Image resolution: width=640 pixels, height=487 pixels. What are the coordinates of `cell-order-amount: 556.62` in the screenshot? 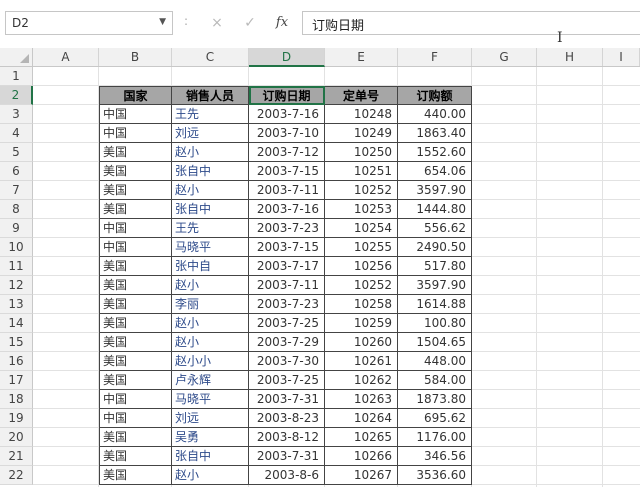 It's located at (435, 228).